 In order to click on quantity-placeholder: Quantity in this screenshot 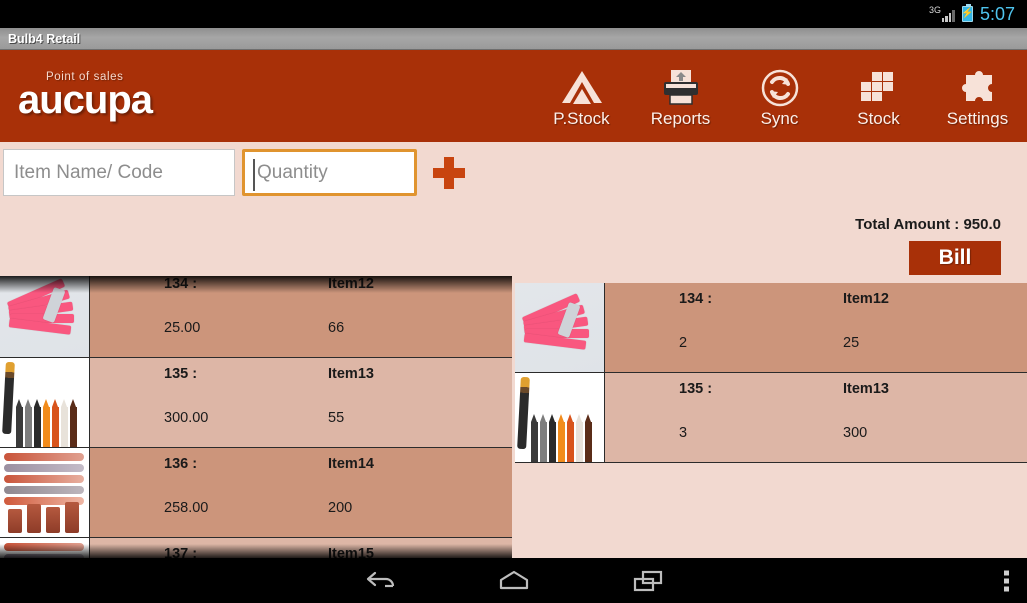, I will do `click(292, 172)`.